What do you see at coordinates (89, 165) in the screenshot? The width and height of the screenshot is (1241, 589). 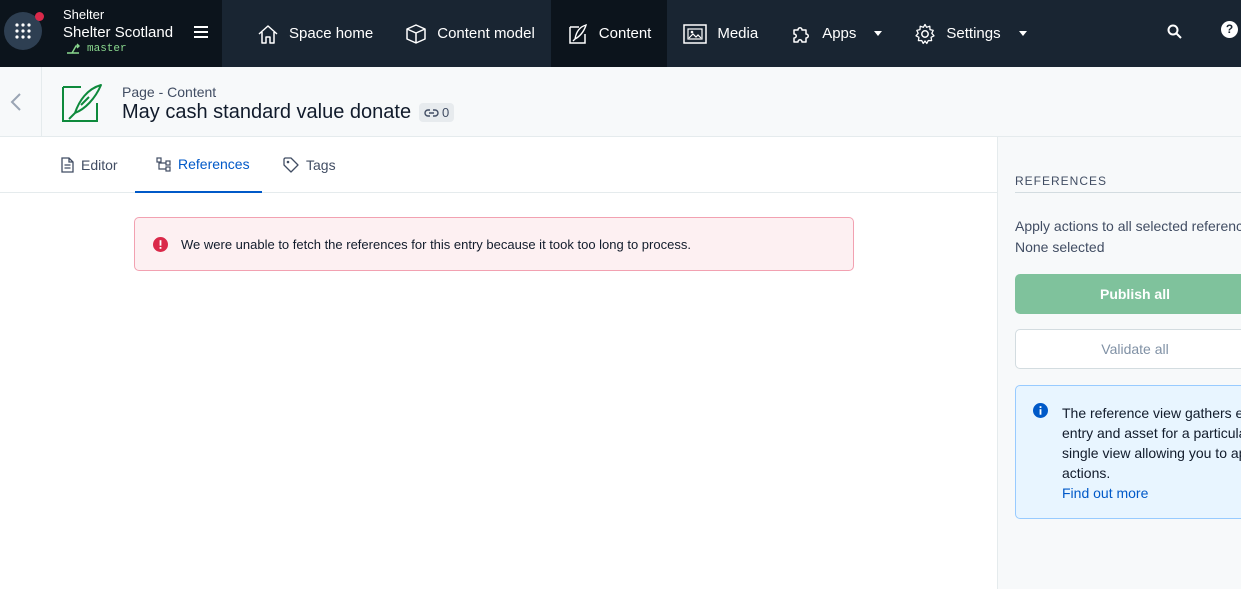 I see `tab-editor: Editor` at bounding box center [89, 165].